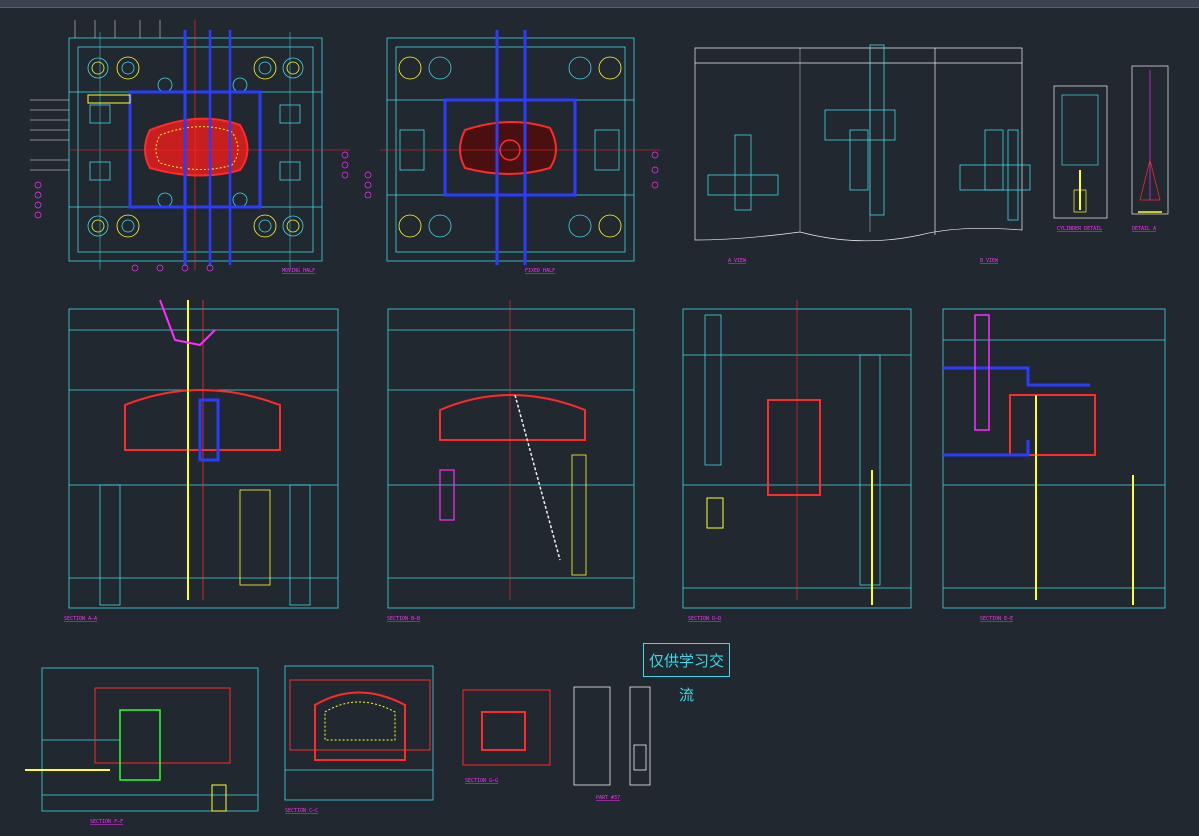 This screenshot has width=1199, height=836. I want to click on label-section-aa: SECTION A—A, so click(80, 619).